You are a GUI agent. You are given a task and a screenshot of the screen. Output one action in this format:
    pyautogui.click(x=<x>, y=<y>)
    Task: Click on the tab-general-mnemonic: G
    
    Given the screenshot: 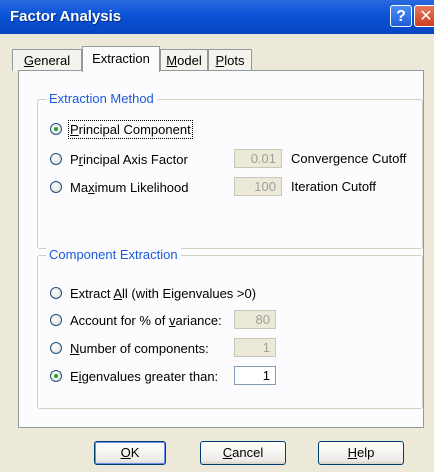 What is the action you would take?
    pyautogui.click(x=28, y=60)
    